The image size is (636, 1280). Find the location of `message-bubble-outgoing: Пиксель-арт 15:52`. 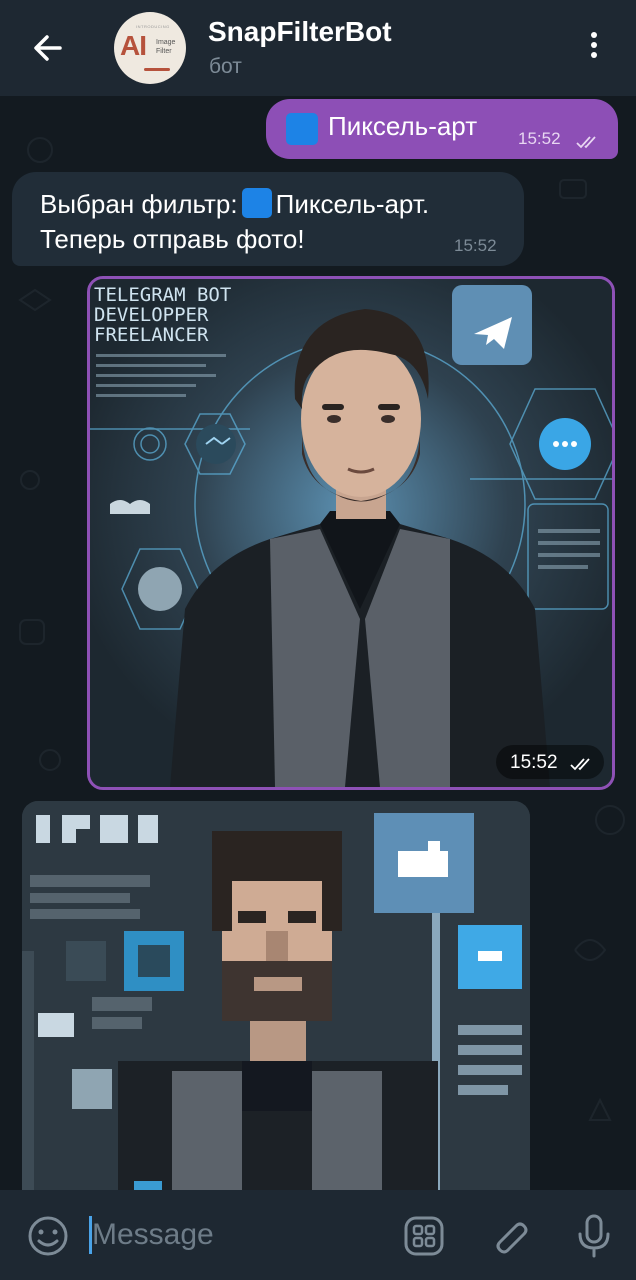

message-bubble-outgoing: Пиксель-арт 15:52 is located at coordinates (442, 129).